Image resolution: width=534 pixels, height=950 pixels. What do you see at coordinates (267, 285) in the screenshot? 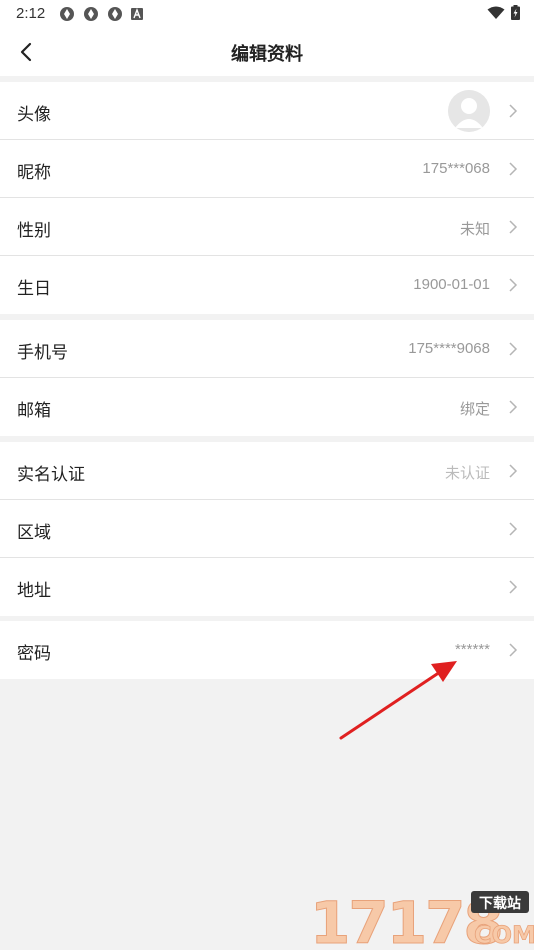
I see `row-birthday: 生日 1900-01-01` at bounding box center [267, 285].